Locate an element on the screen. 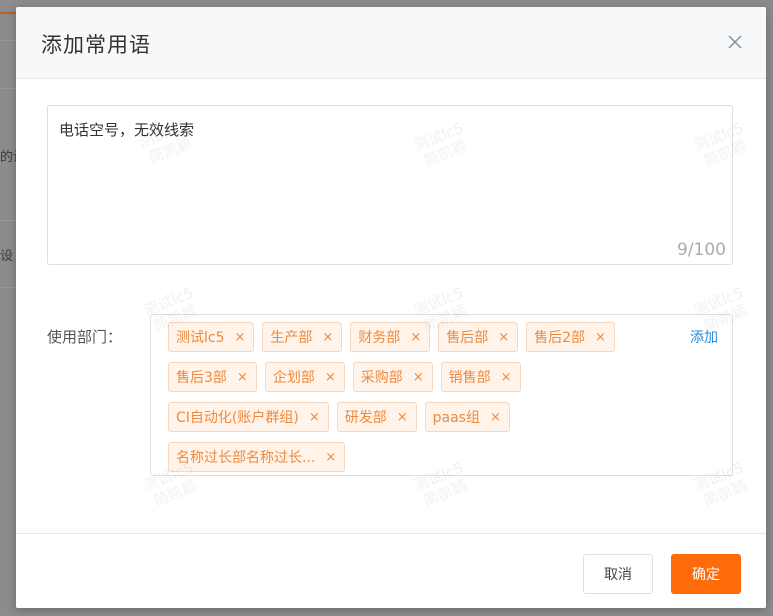 Image resolution: width=773 pixels, height=616 pixels. department-tag: 售后部 × is located at coordinates (478, 337).